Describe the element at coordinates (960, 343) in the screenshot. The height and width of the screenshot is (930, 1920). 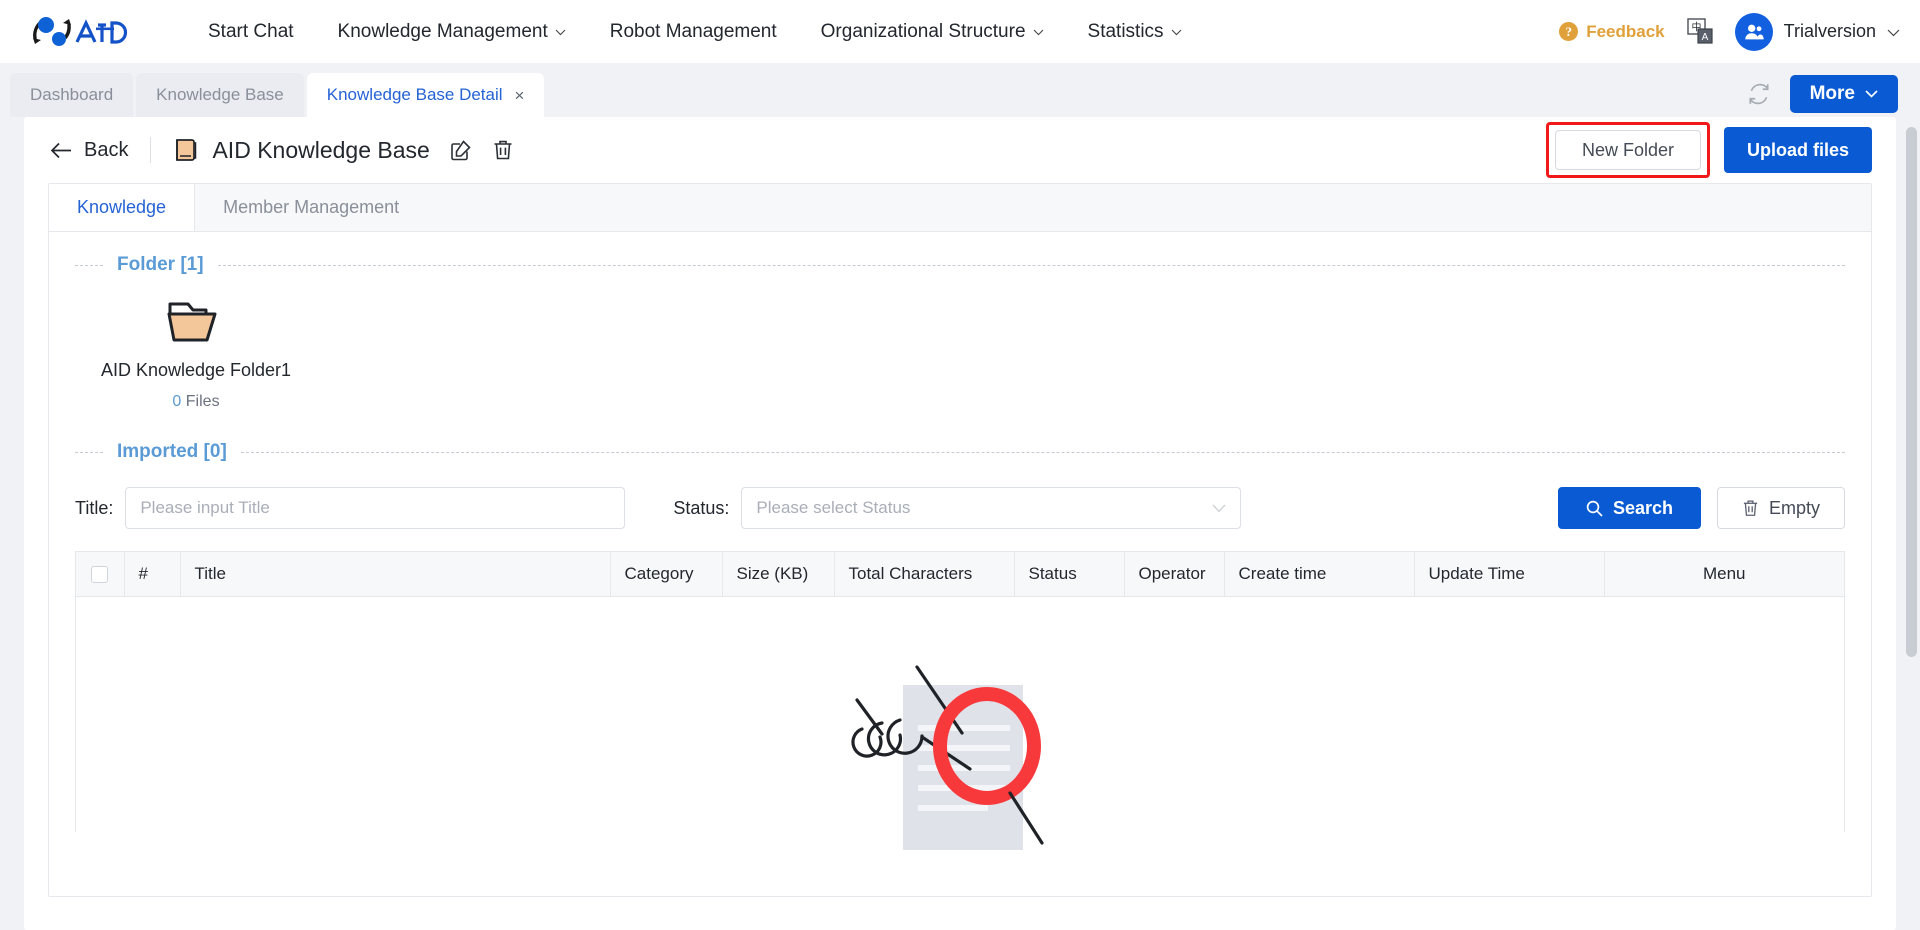
I see `folder-grid: AID Knowledge Folder1 0 Files` at that location.